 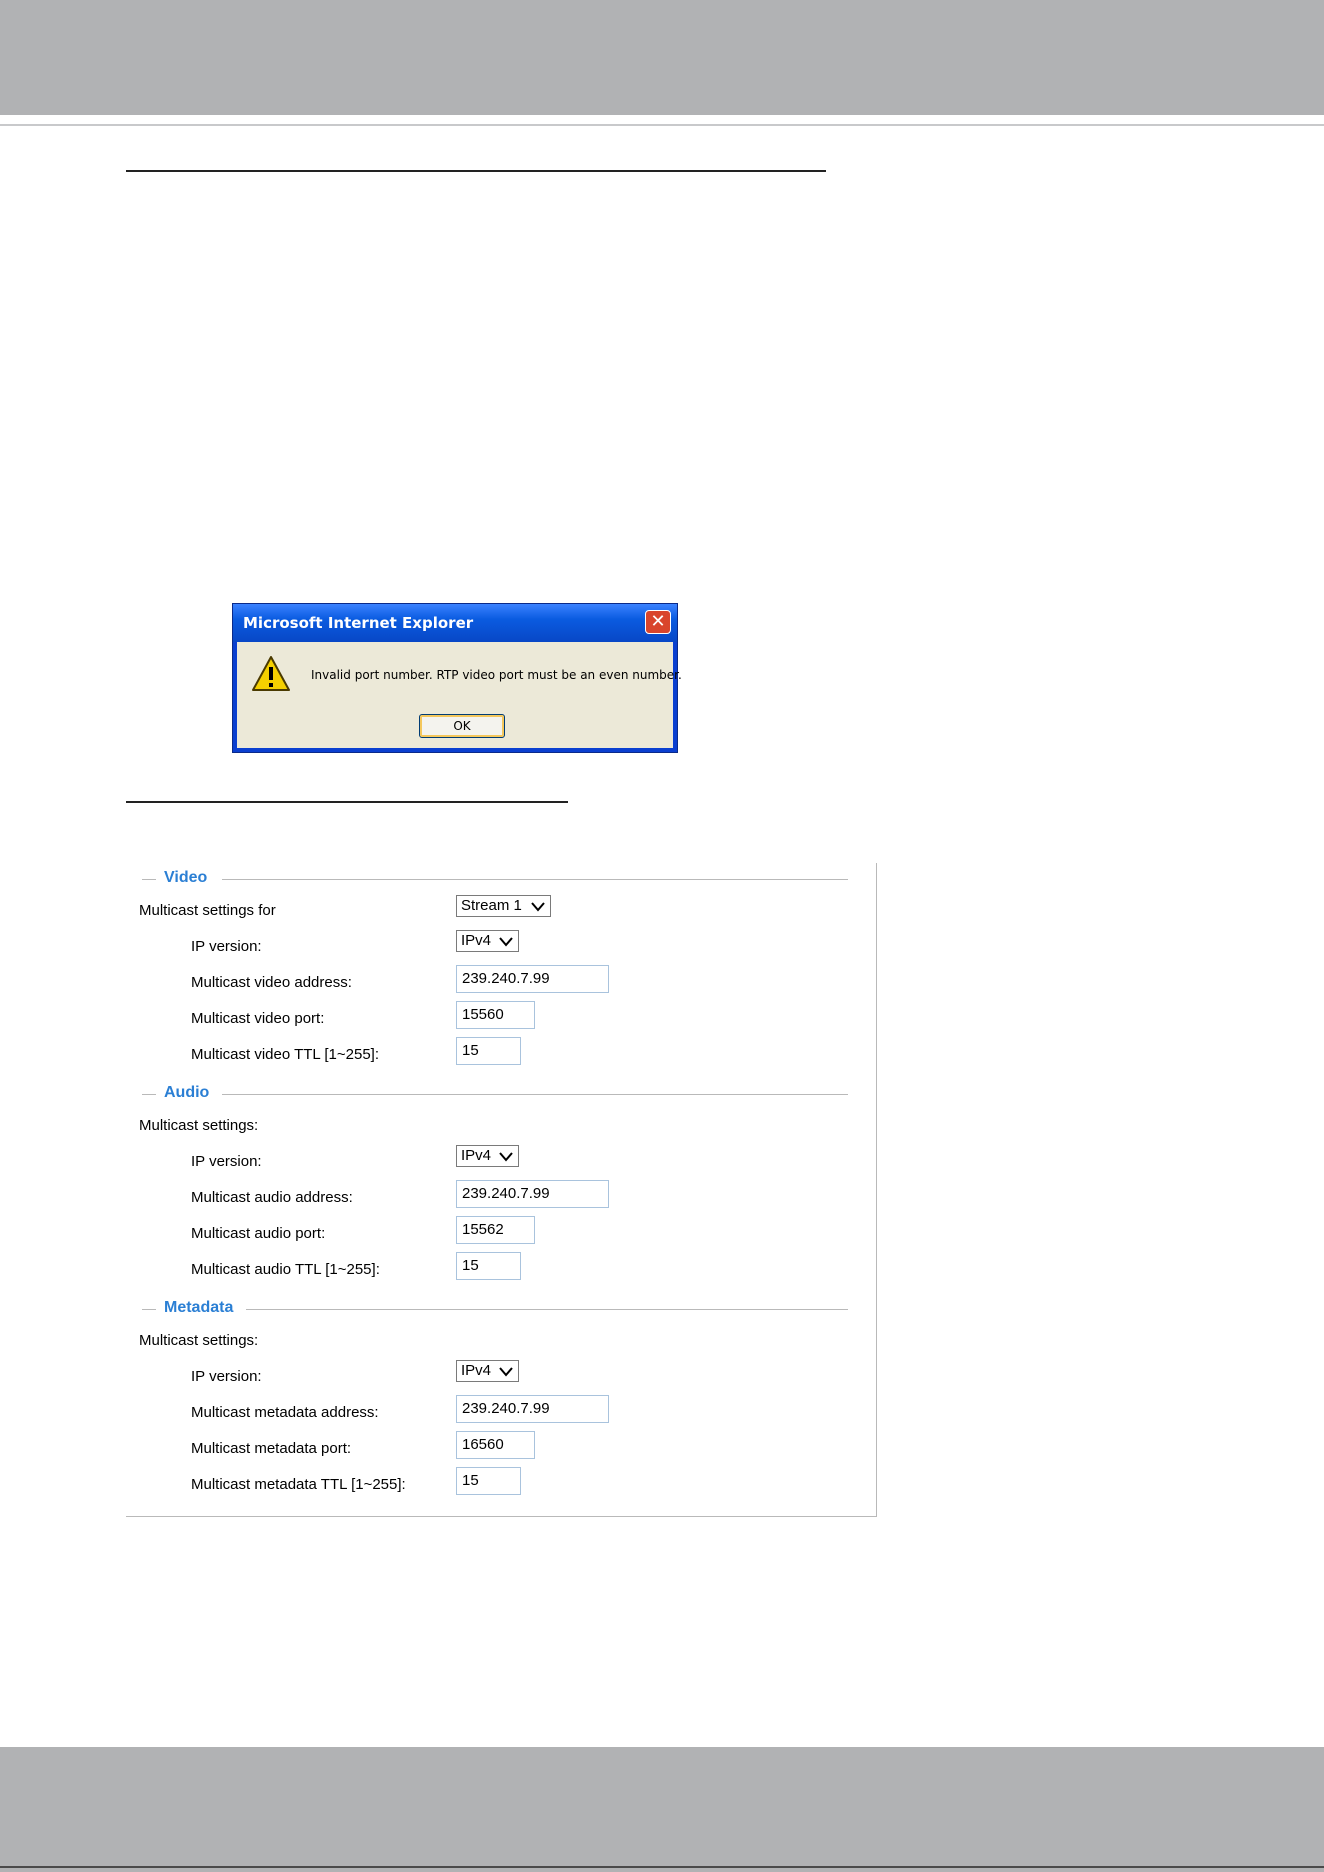 What do you see at coordinates (285, 1269) in the screenshot?
I see `audio-ttl-label: Multicast audio TTL [1~255]:` at bounding box center [285, 1269].